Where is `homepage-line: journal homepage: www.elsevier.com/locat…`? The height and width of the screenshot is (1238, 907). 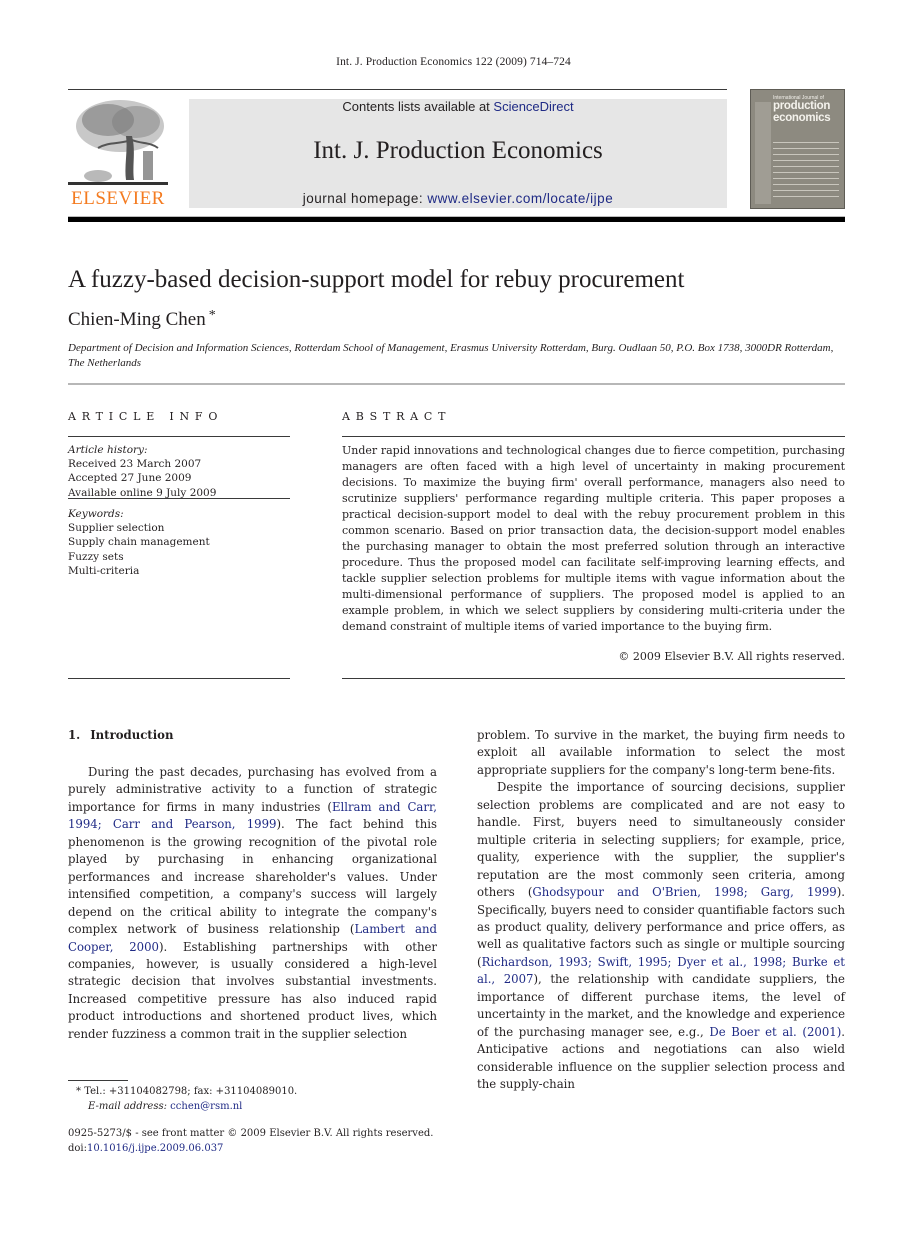 homepage-line: journal homepage: www.elsevier.com/locat… is located at coordinates (458, 198).